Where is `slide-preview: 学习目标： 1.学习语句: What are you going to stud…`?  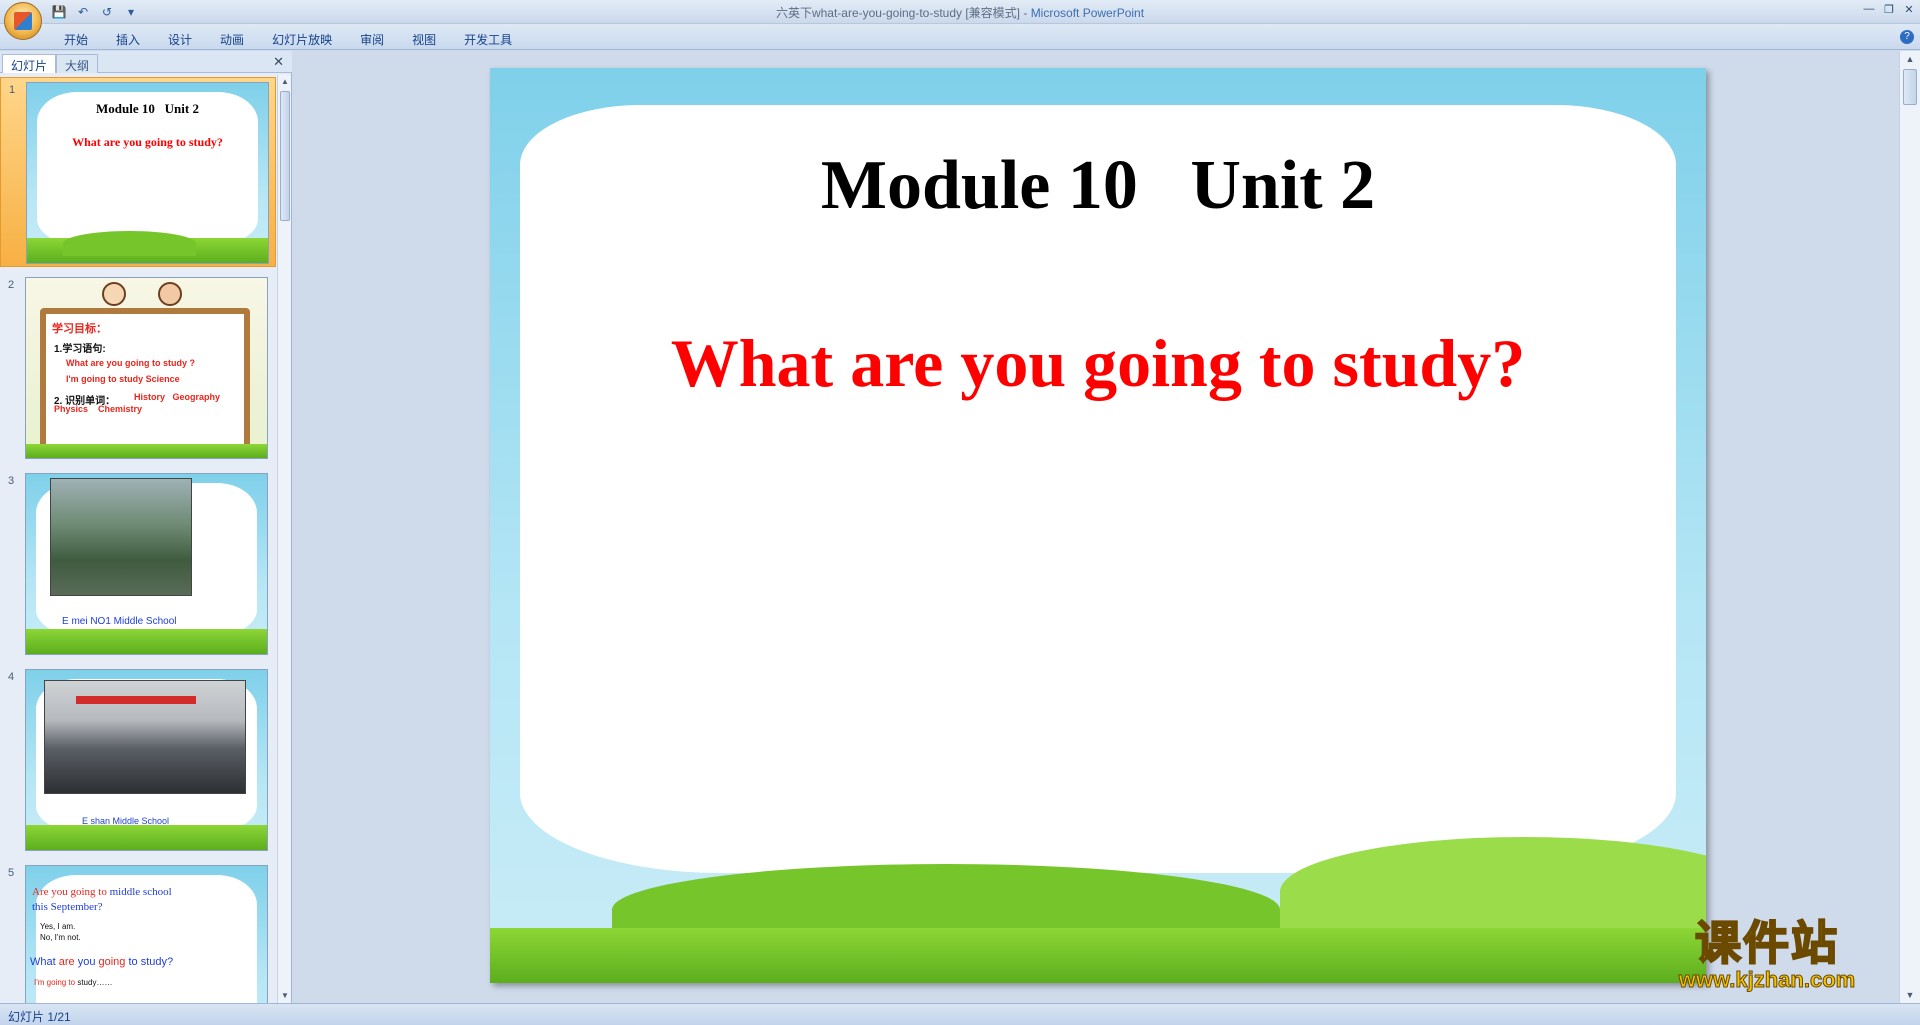
slide-preview: 学习目标： 1.学习语句: What are you going to stud… is located at coordinates (146, 368).